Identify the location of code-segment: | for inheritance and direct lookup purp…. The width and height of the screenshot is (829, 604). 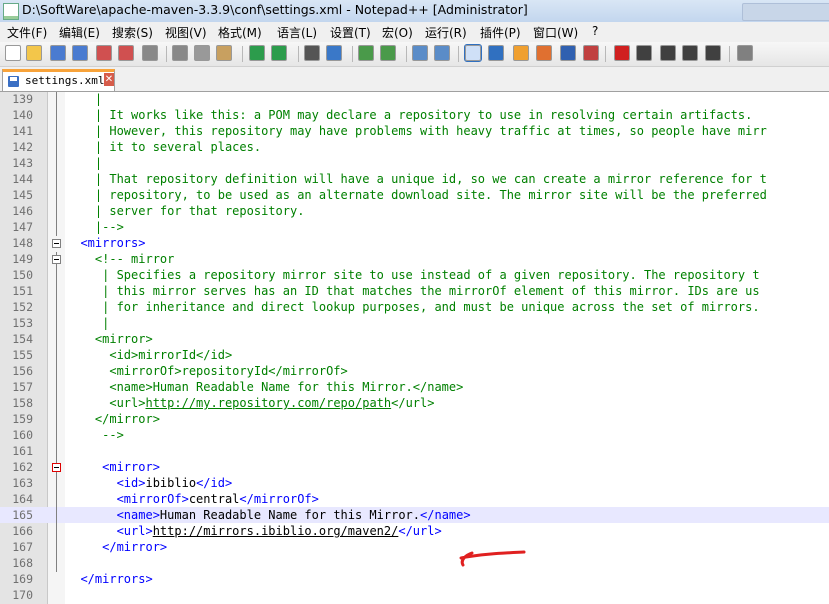
(413, 307).